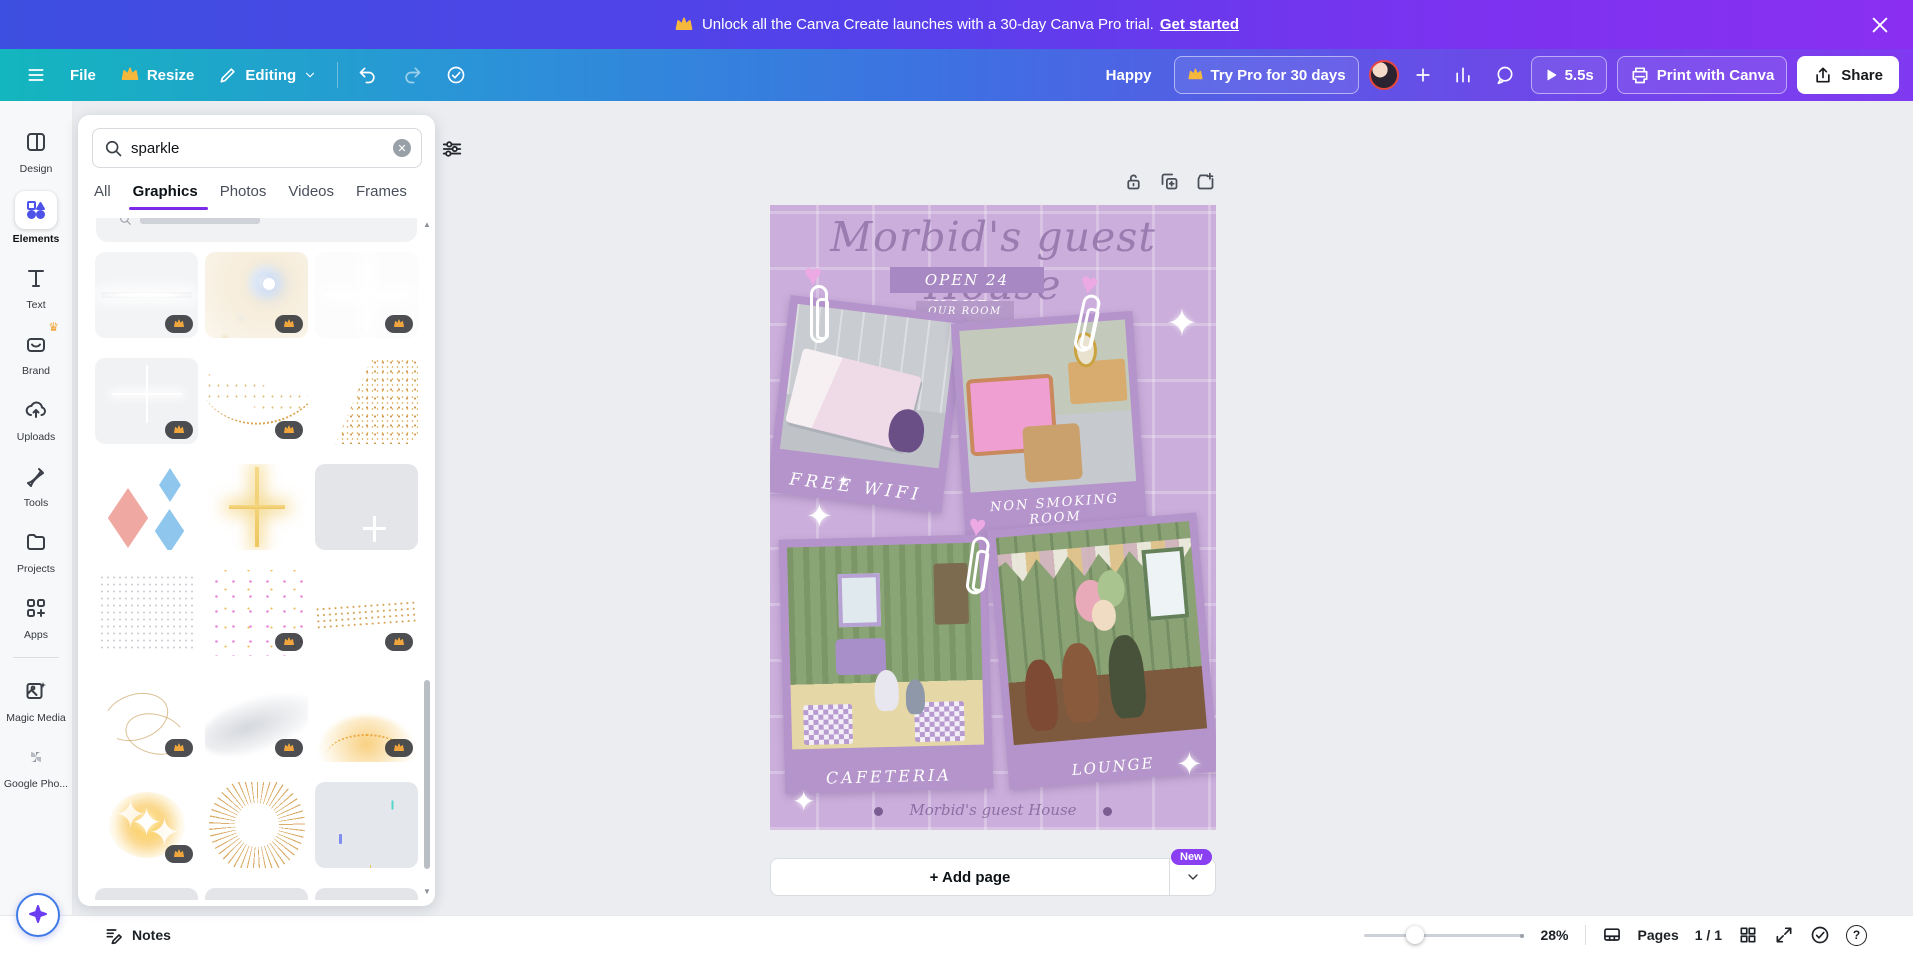 The image size is (1913, 954). Describe the element at coordinates (36, 75) in the screenshot. I see `menu-button` at that location.